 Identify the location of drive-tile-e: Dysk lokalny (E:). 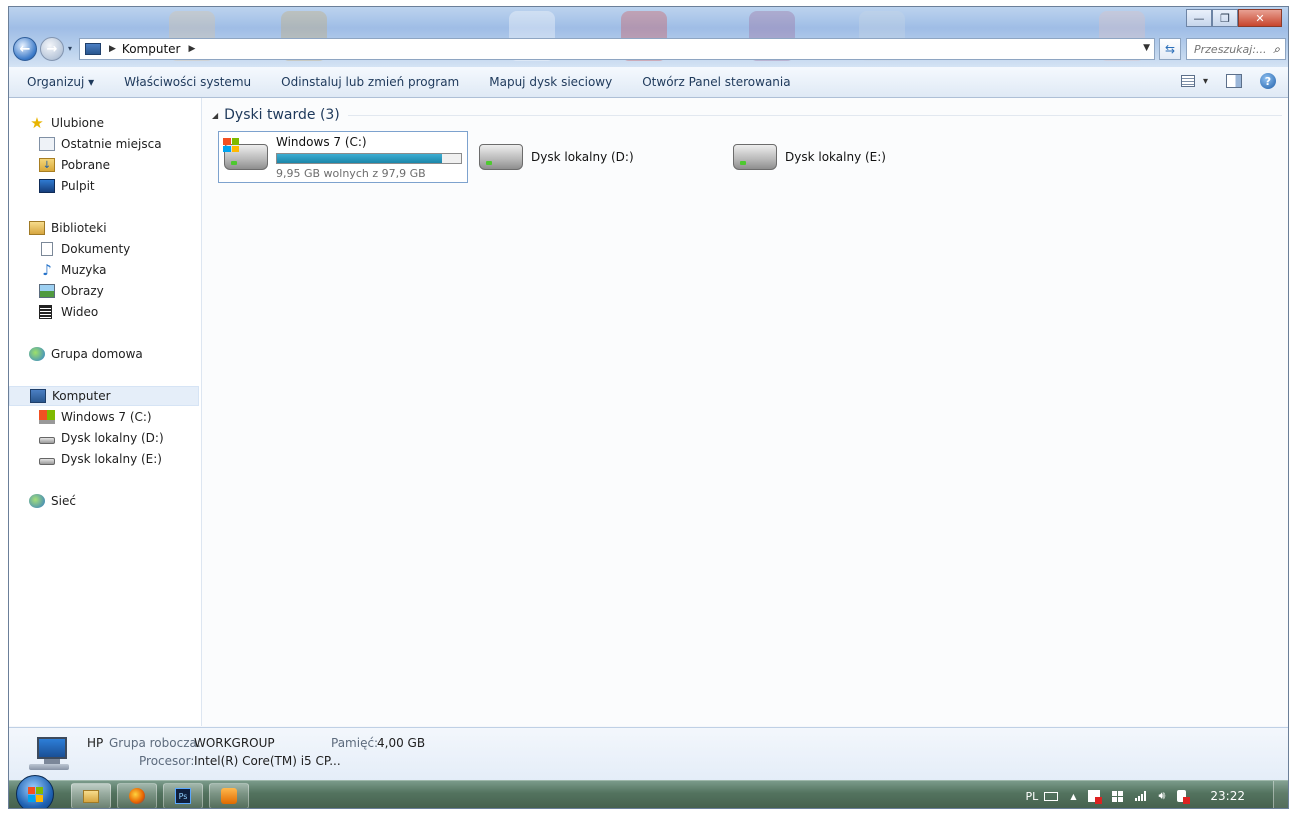
(848, 157).